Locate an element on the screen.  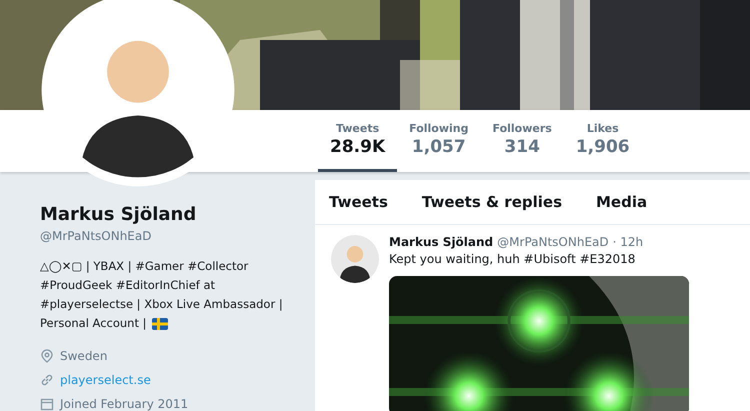
tweet-time: · 12h is located at coordinates (628, 242).